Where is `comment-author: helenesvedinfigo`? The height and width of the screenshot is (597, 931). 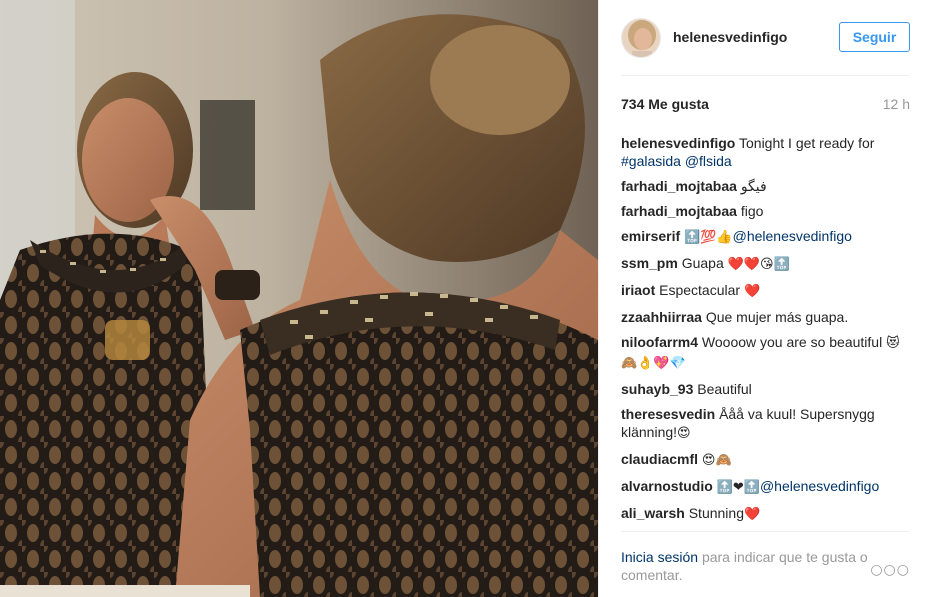
comment-author: helenesvedinfigo is located at coordinates (678, 143).